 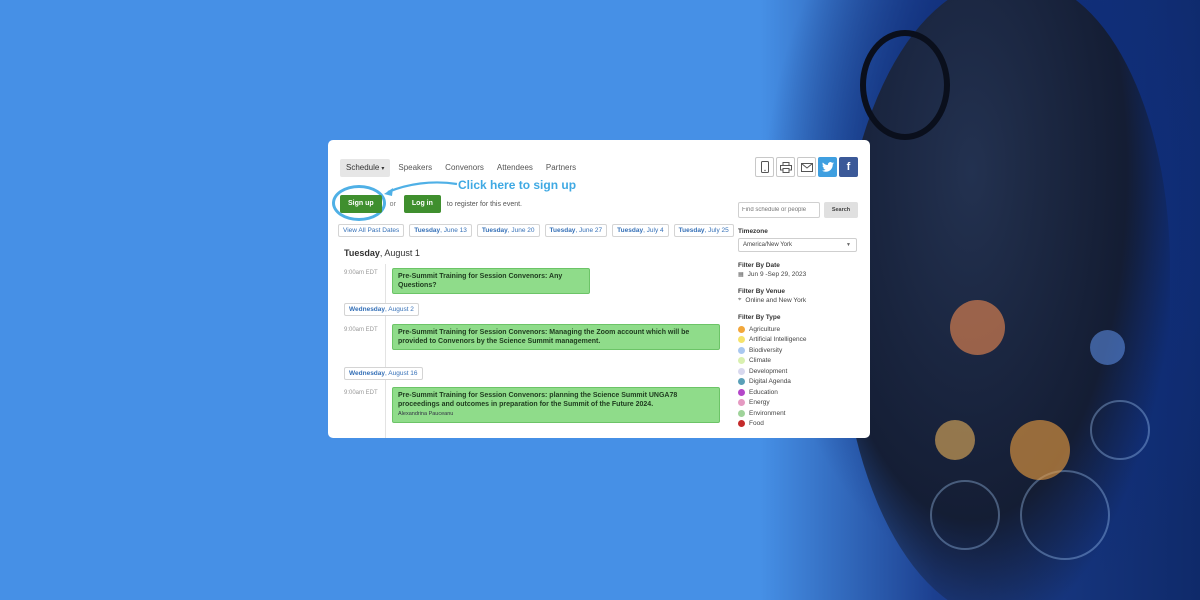 What do you see at coordinates (799, 329) in the screenshot?
I see `type-filter-item: Agriculture` at bounding box center [799, 329].